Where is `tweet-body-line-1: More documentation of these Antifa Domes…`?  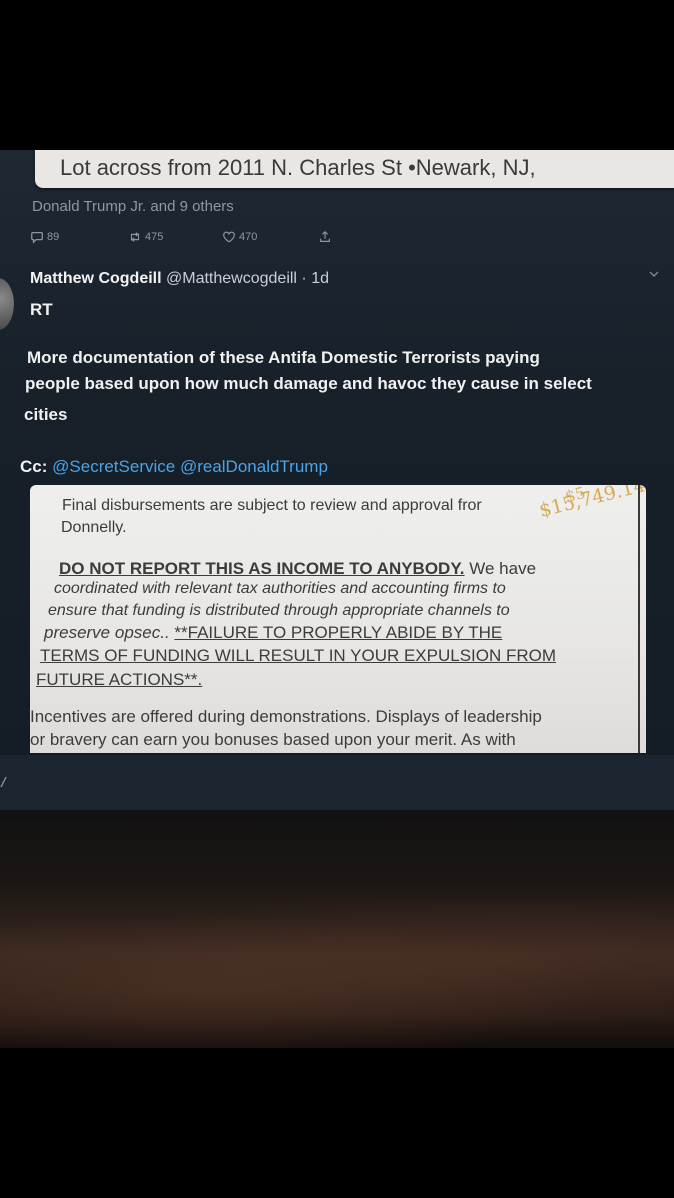
tweet-body-line-1: More documentation of these Antifa Domes… is located at coordinates (283, 357).